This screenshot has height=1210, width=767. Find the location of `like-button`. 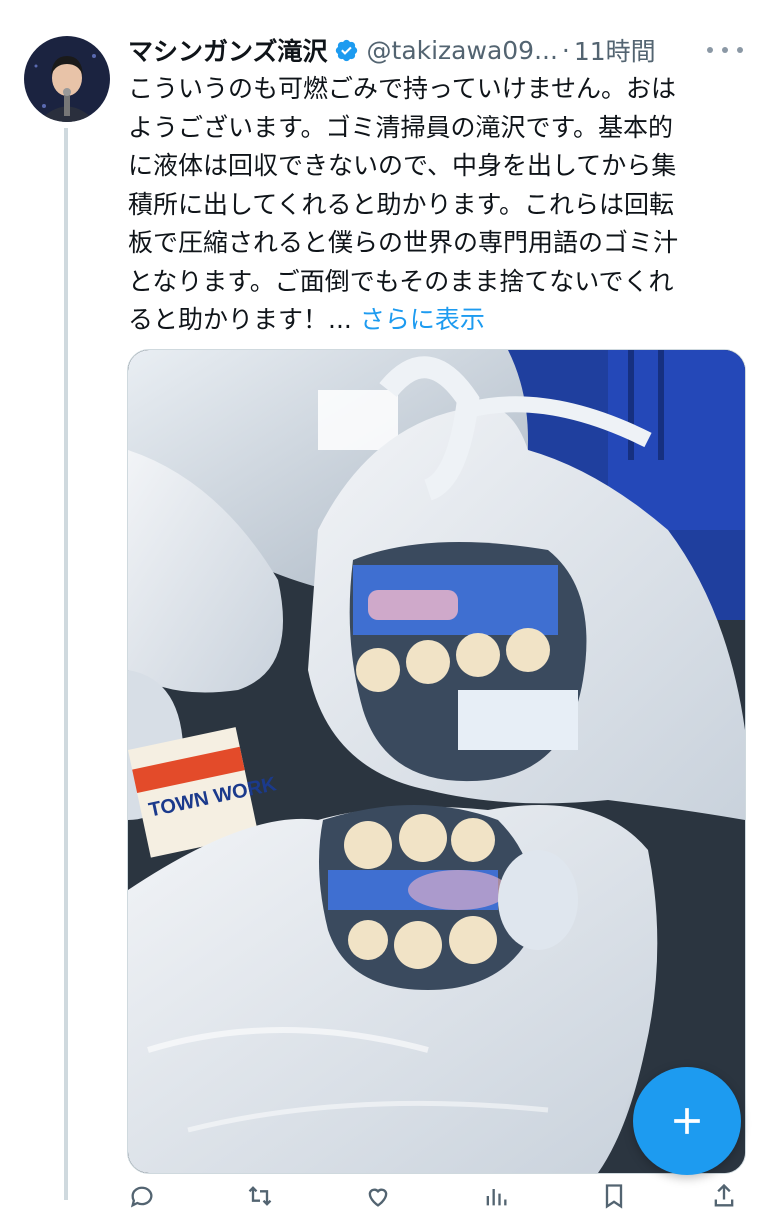

like-button is located at coordinates (382, 1196).